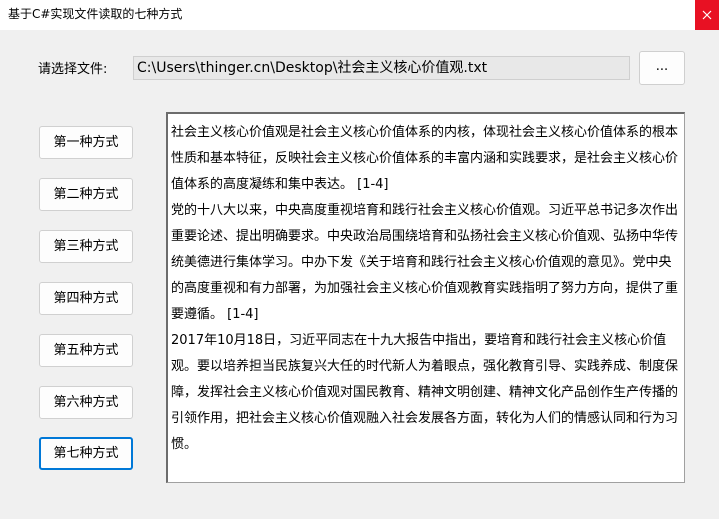 This screenshot has width=719, height=519. I want to click on window-title: 基于C#实现文件读取的七种方式, so click(95, 14).